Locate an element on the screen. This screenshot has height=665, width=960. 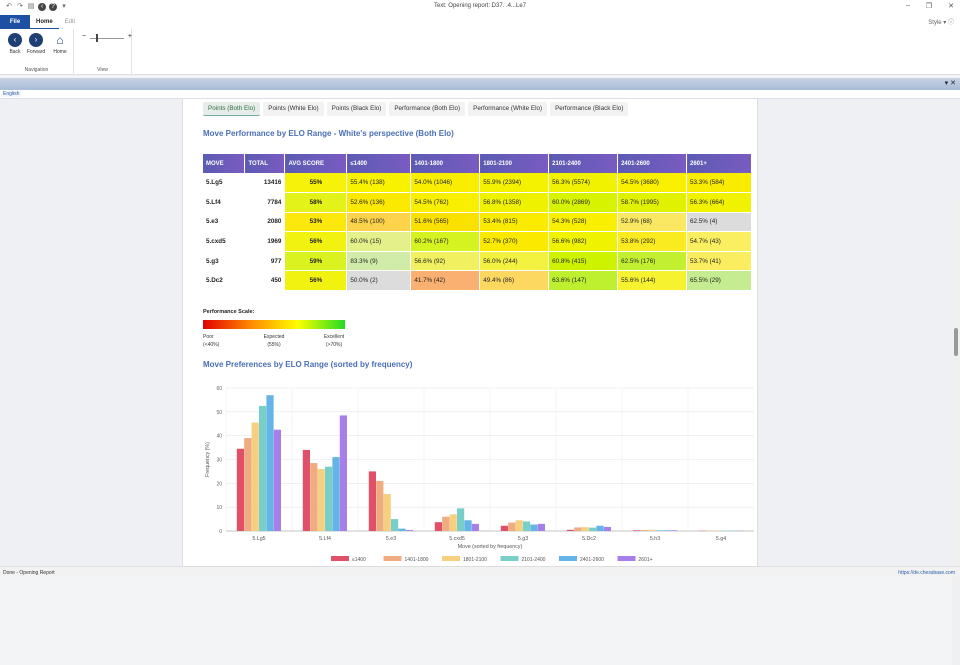
total-cell: 450 is located at coordinates (265, 281).